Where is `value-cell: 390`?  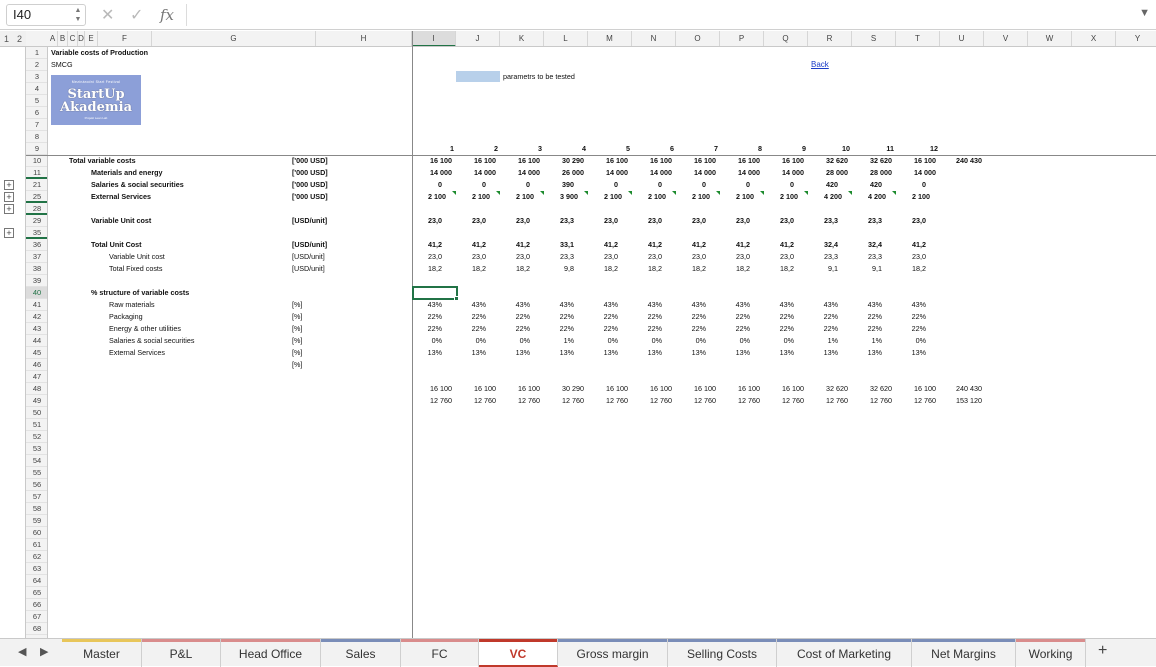 value-cell: 390 is located at coordinates (566, 185).